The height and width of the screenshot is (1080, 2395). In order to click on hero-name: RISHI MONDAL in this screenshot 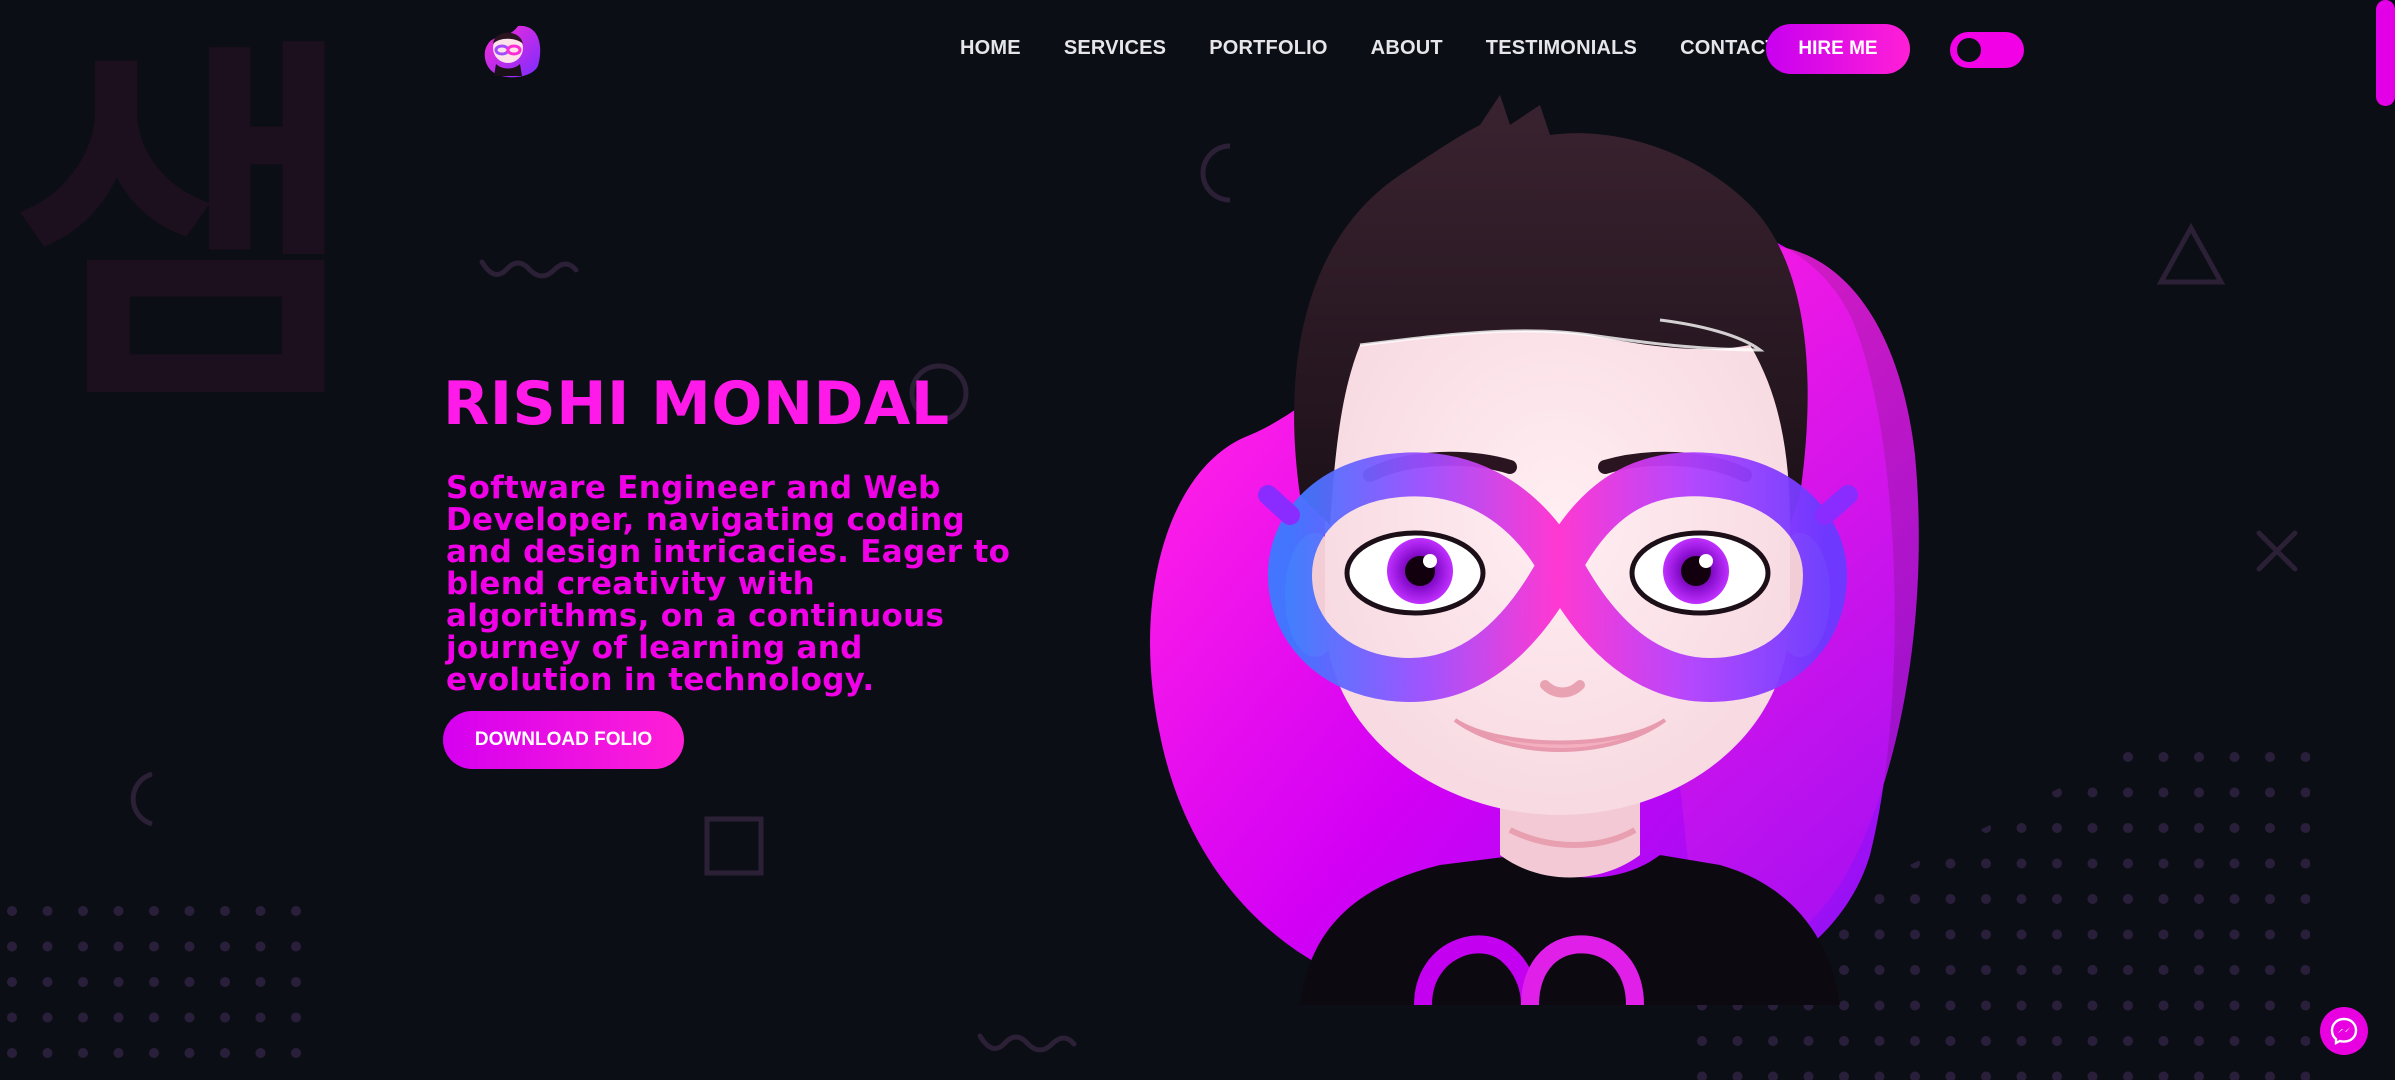, I will do `click(696, 404)`.